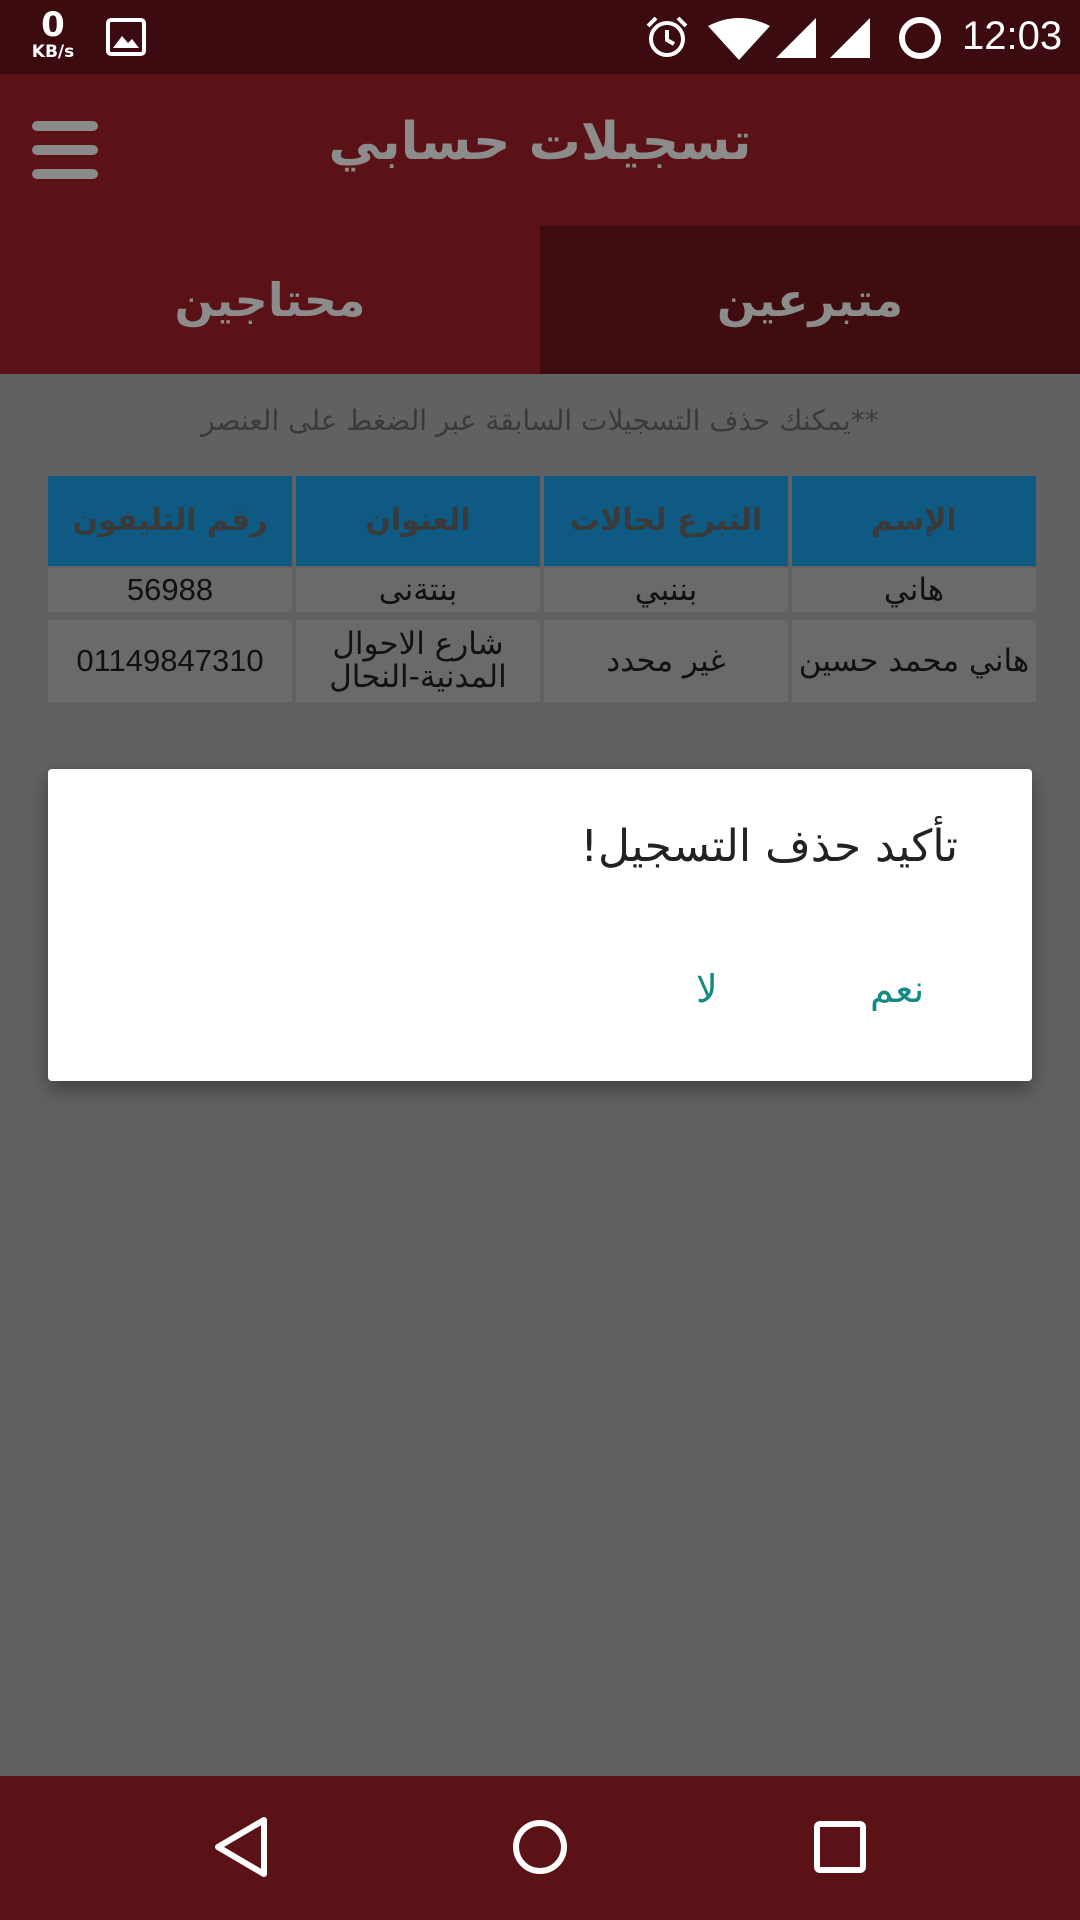 Image resolution: width=1080 pixels, height=1920 pixels. I want to click on tab-bar: محتاجين متبرعين, so click(540, 300).